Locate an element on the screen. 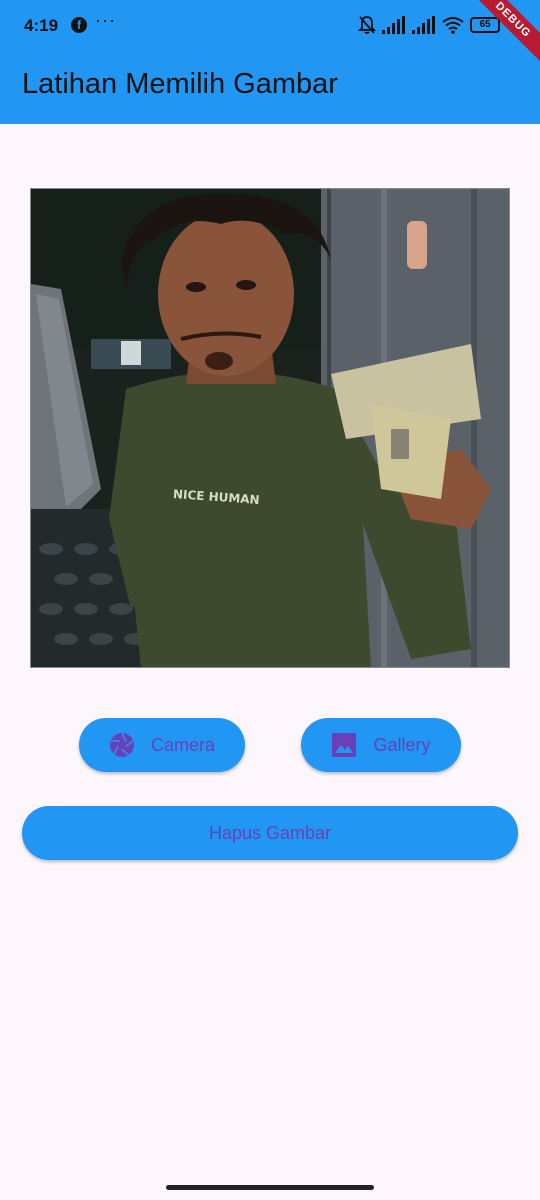  page-title: Latihan Memilih Gambar is located at coordinates (180, 84).